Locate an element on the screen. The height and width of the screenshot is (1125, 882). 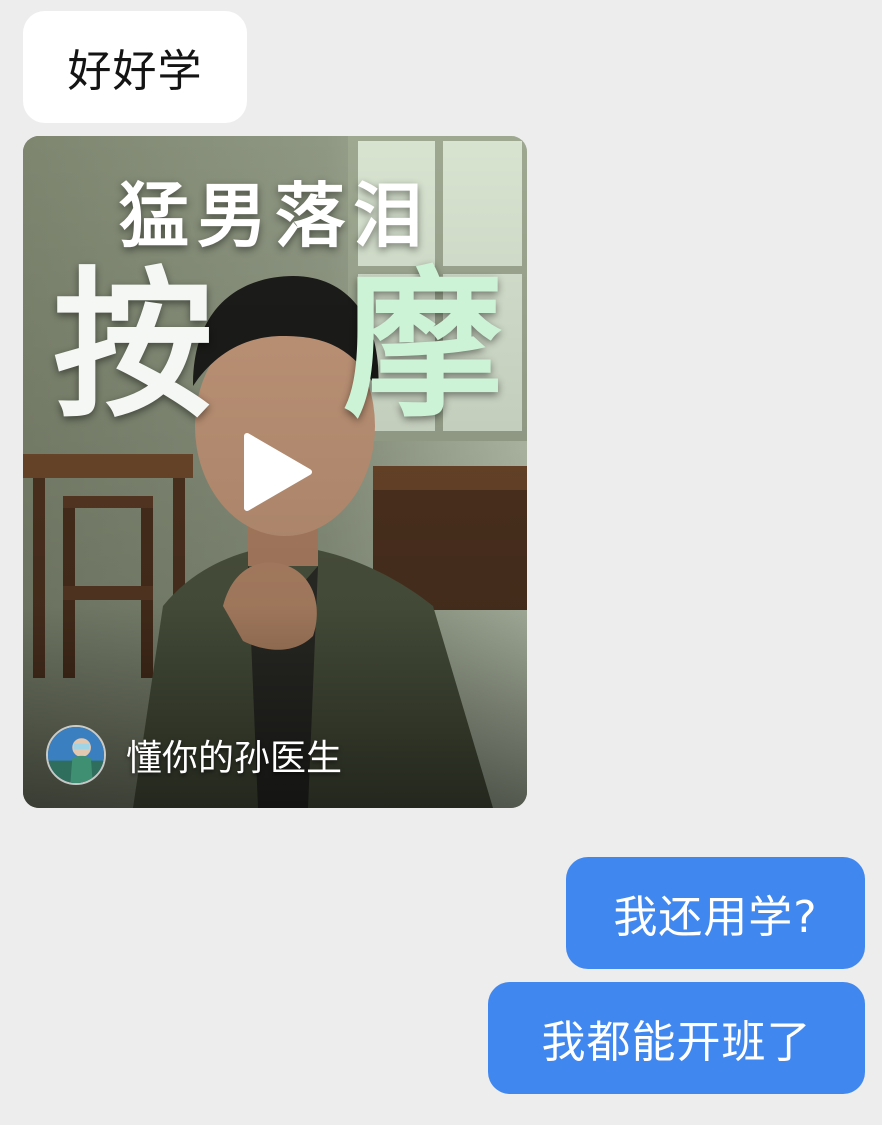
video-title-big: 按 摩 is located at coordinates (275, 346).